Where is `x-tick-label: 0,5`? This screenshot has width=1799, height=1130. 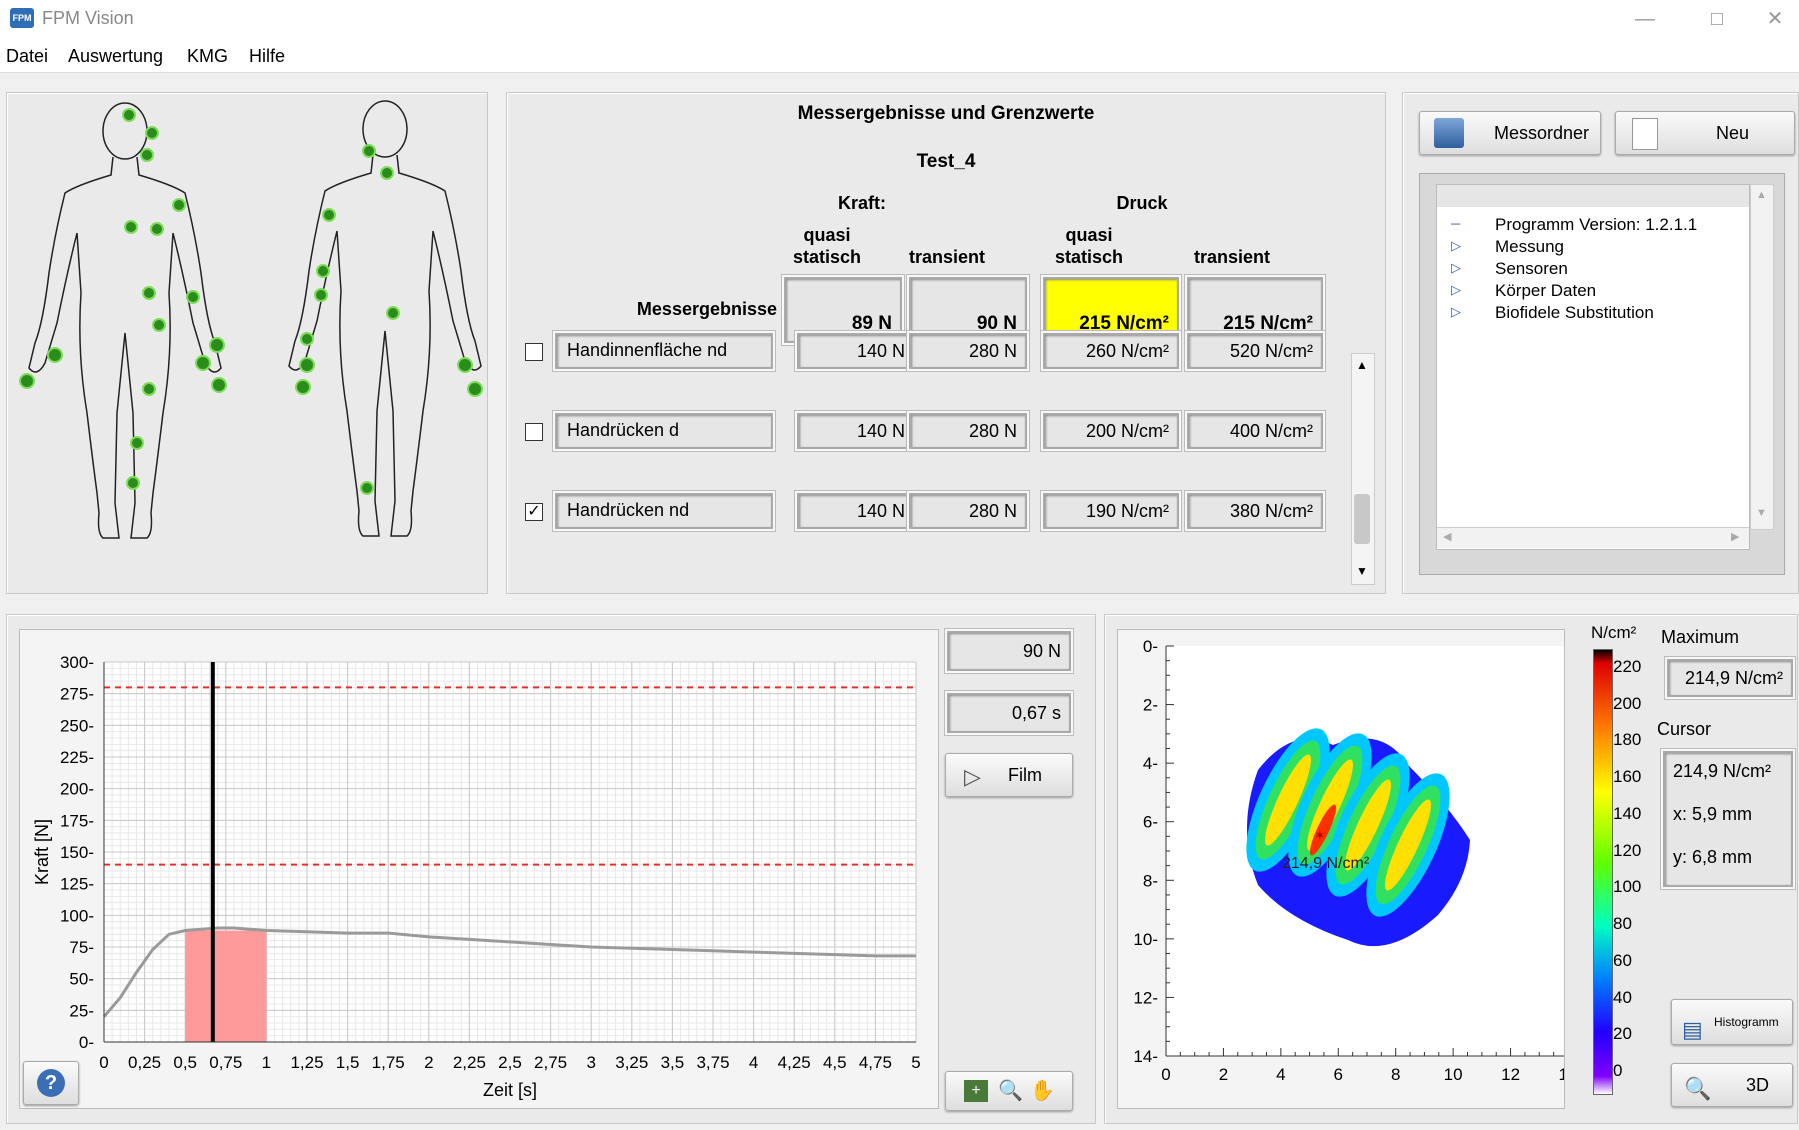 x-tick-label: 0,5 is located at coordinates (185, 1062).